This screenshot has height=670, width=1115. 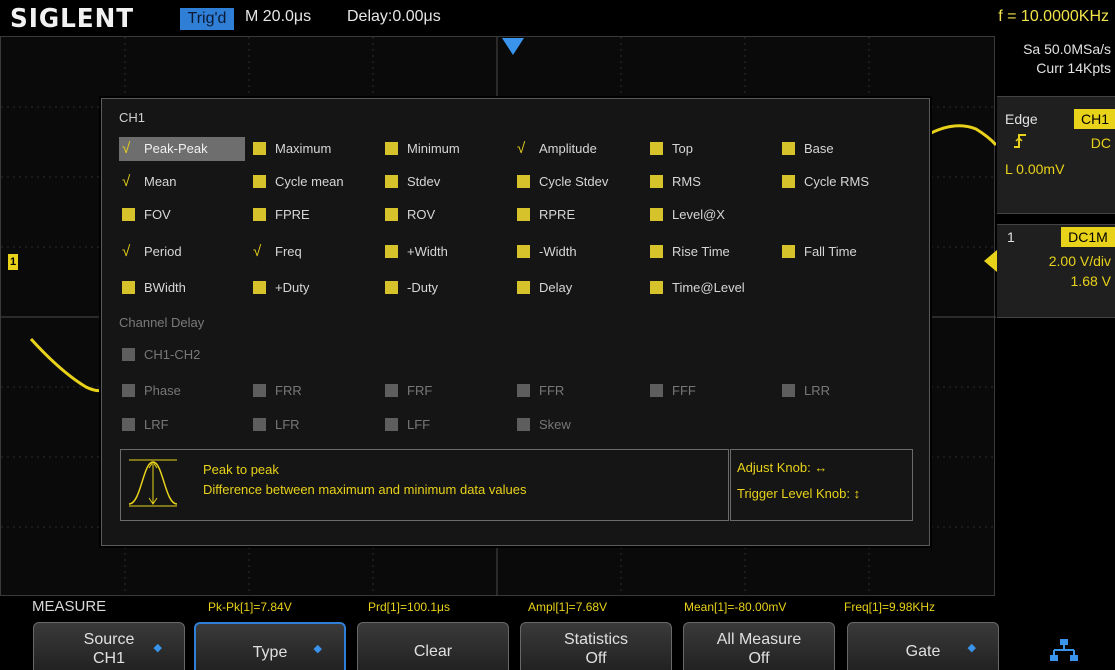 I want to click on measure-option-label: Period, so click(x=163, y=251).